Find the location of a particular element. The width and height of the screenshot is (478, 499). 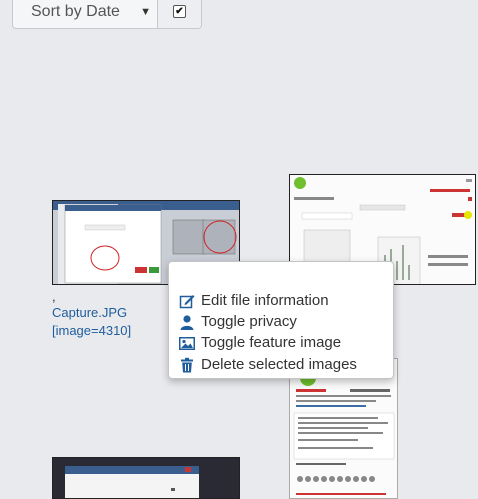

select-all-toggle: ✔ is located at coordinates (180, 14).